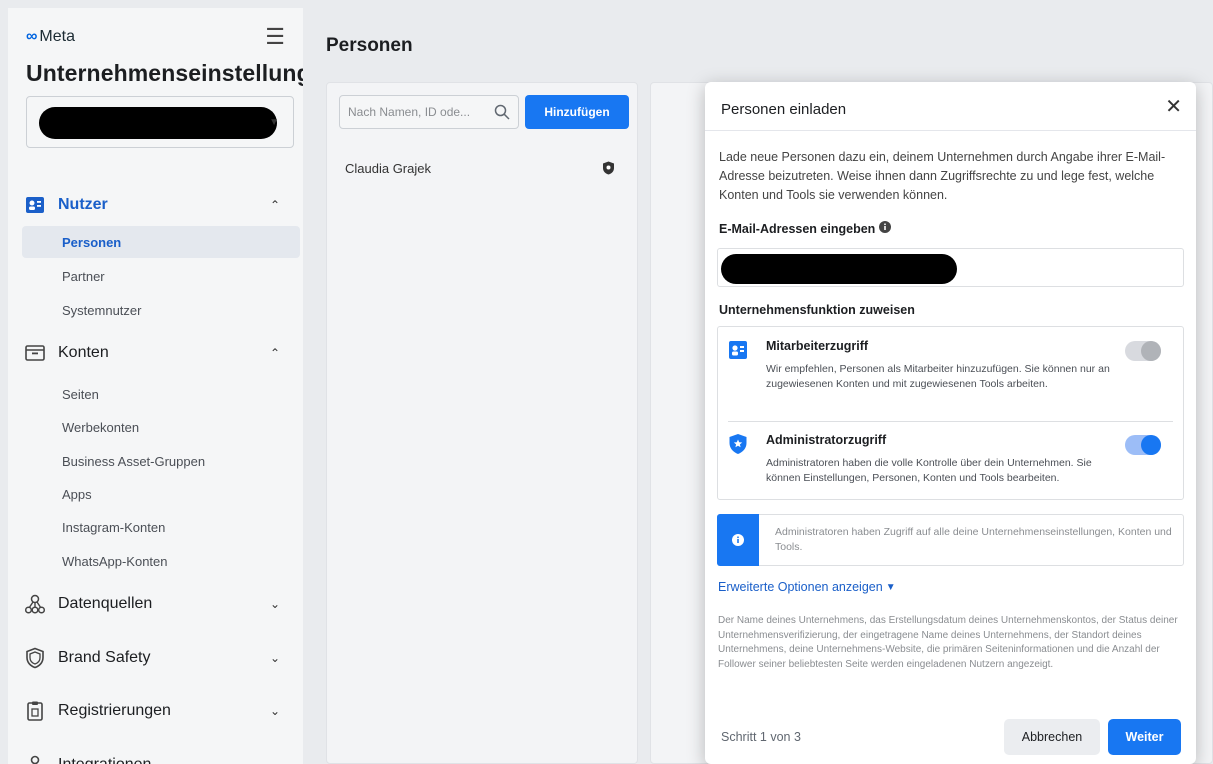 The width and height of the screenshot is (1213, 764). I want to click on nav-item-seiten: Seiten, so click(161, 394).